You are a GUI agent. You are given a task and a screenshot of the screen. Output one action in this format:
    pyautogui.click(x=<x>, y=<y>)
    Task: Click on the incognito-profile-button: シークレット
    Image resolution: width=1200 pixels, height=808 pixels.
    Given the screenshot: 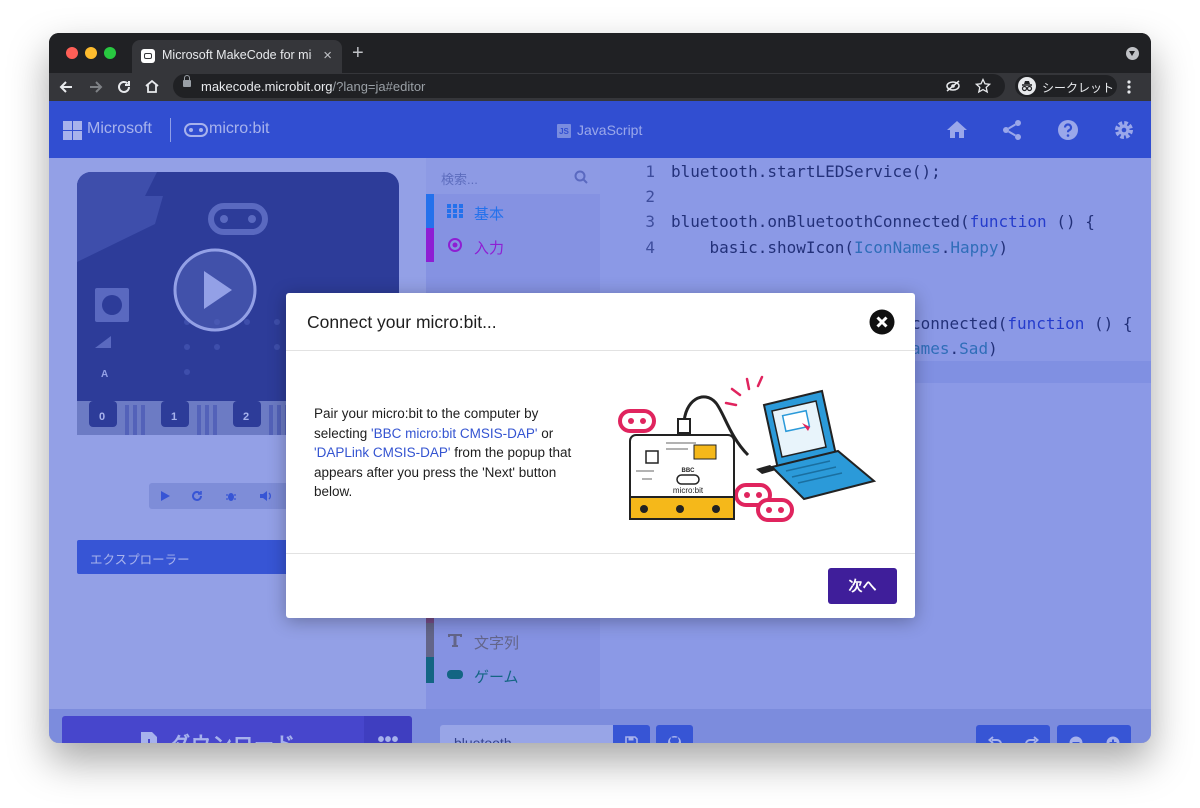 What is the action you would take?
    pyautogui.click(x=1066, y=86)
    